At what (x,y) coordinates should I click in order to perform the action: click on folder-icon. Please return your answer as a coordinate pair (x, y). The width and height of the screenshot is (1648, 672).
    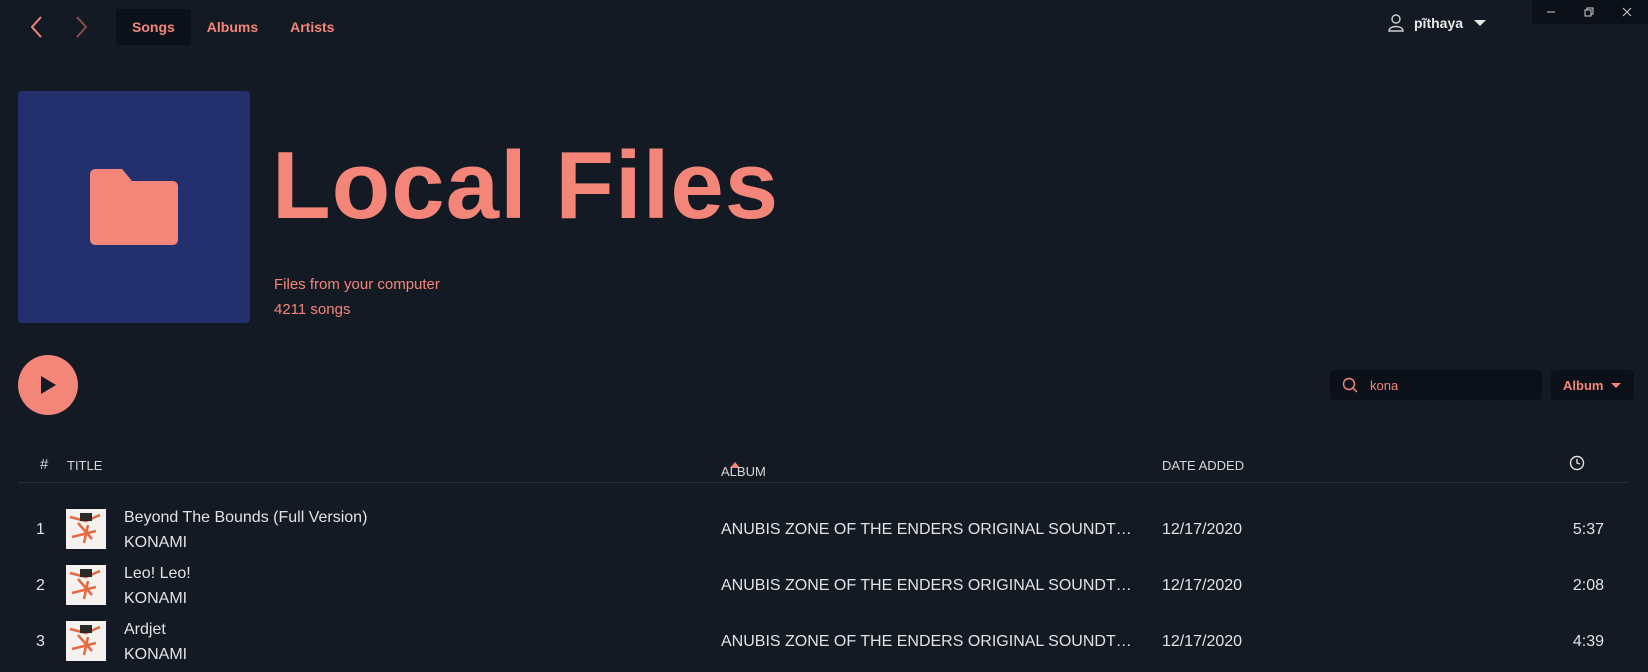
    Looking at the image, I should click on (134, 207).